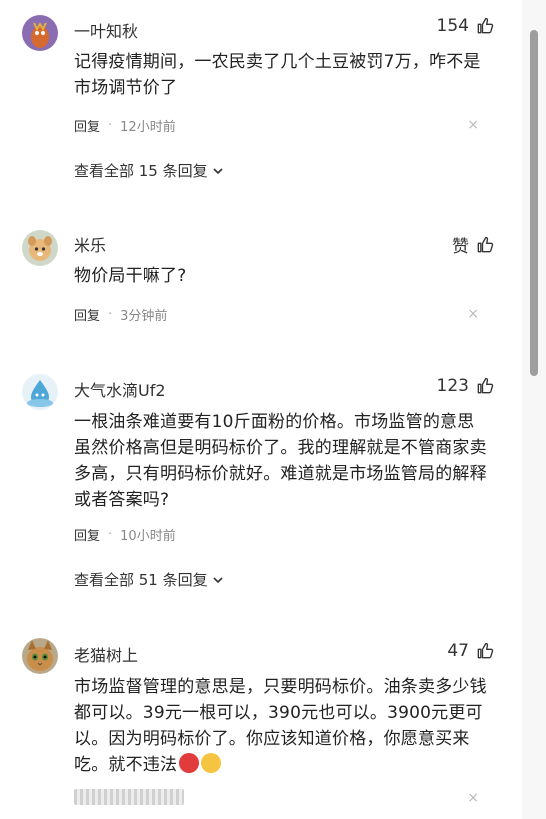  Describe the element at coordinates (277, 75) in the screenshot. I see `comment-text: 记得疫情期间，一农民卖了几个土豆被罚7万，咋不是 市场调节价了` at that location.